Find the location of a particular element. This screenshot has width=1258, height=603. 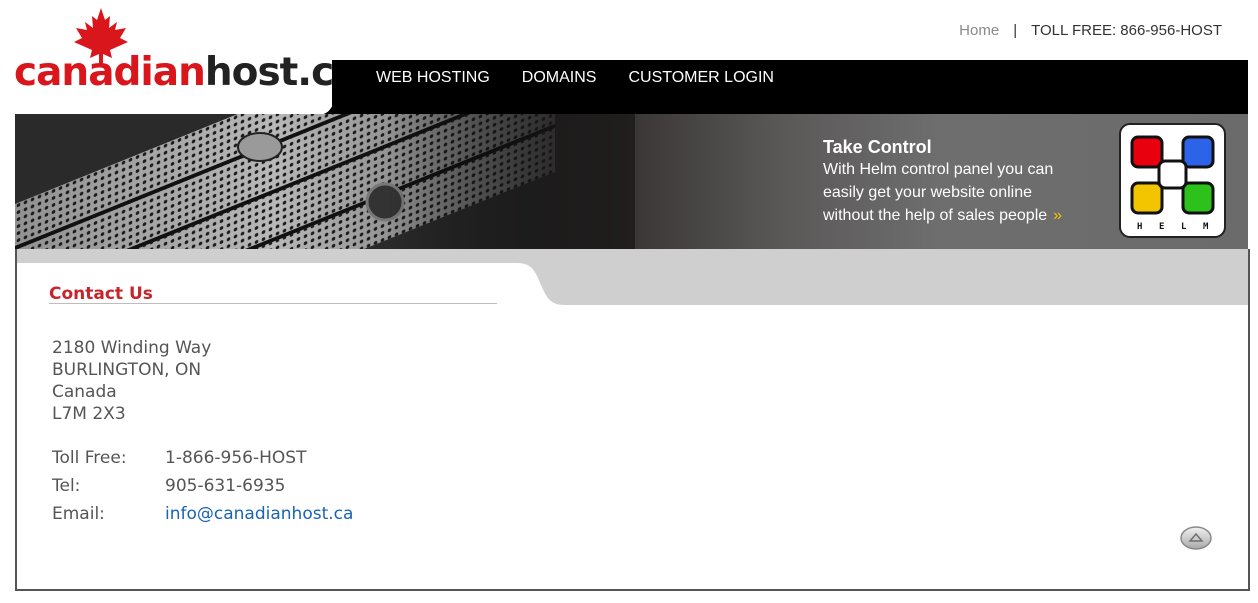

helm-letter-h: H is located at coordinates (1139, 227).